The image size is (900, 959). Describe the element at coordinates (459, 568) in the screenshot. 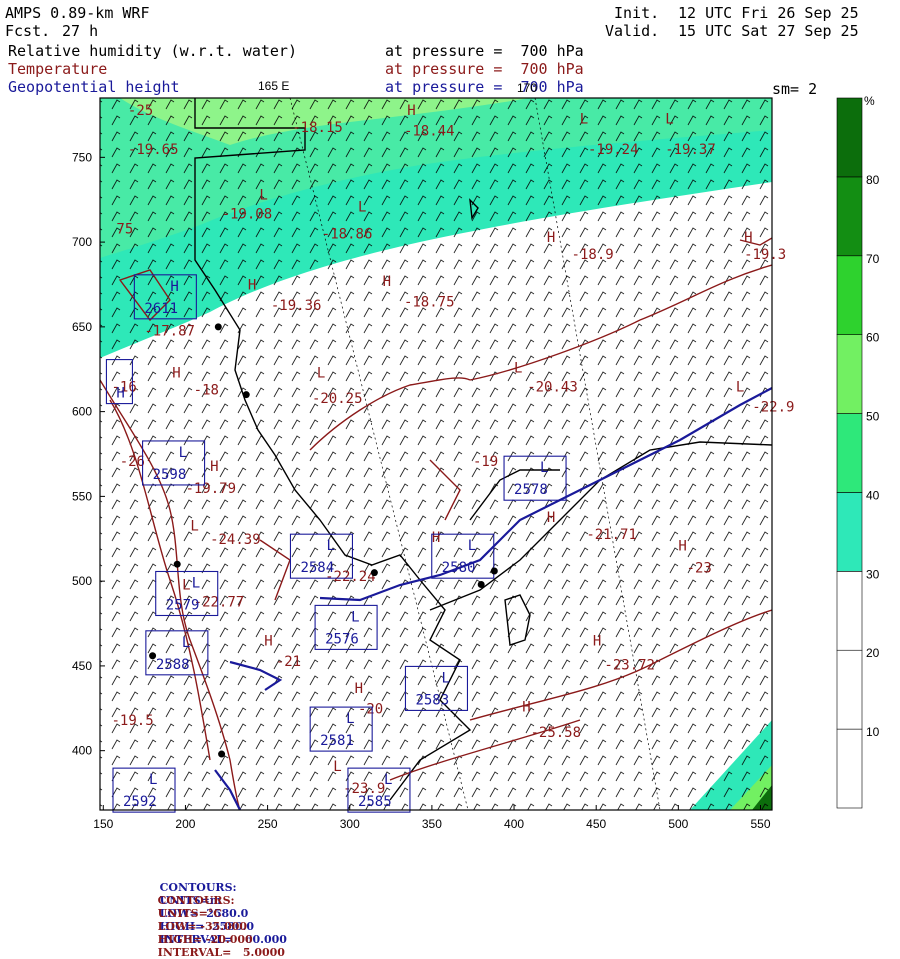

I see `height-label: 2580` at that location.